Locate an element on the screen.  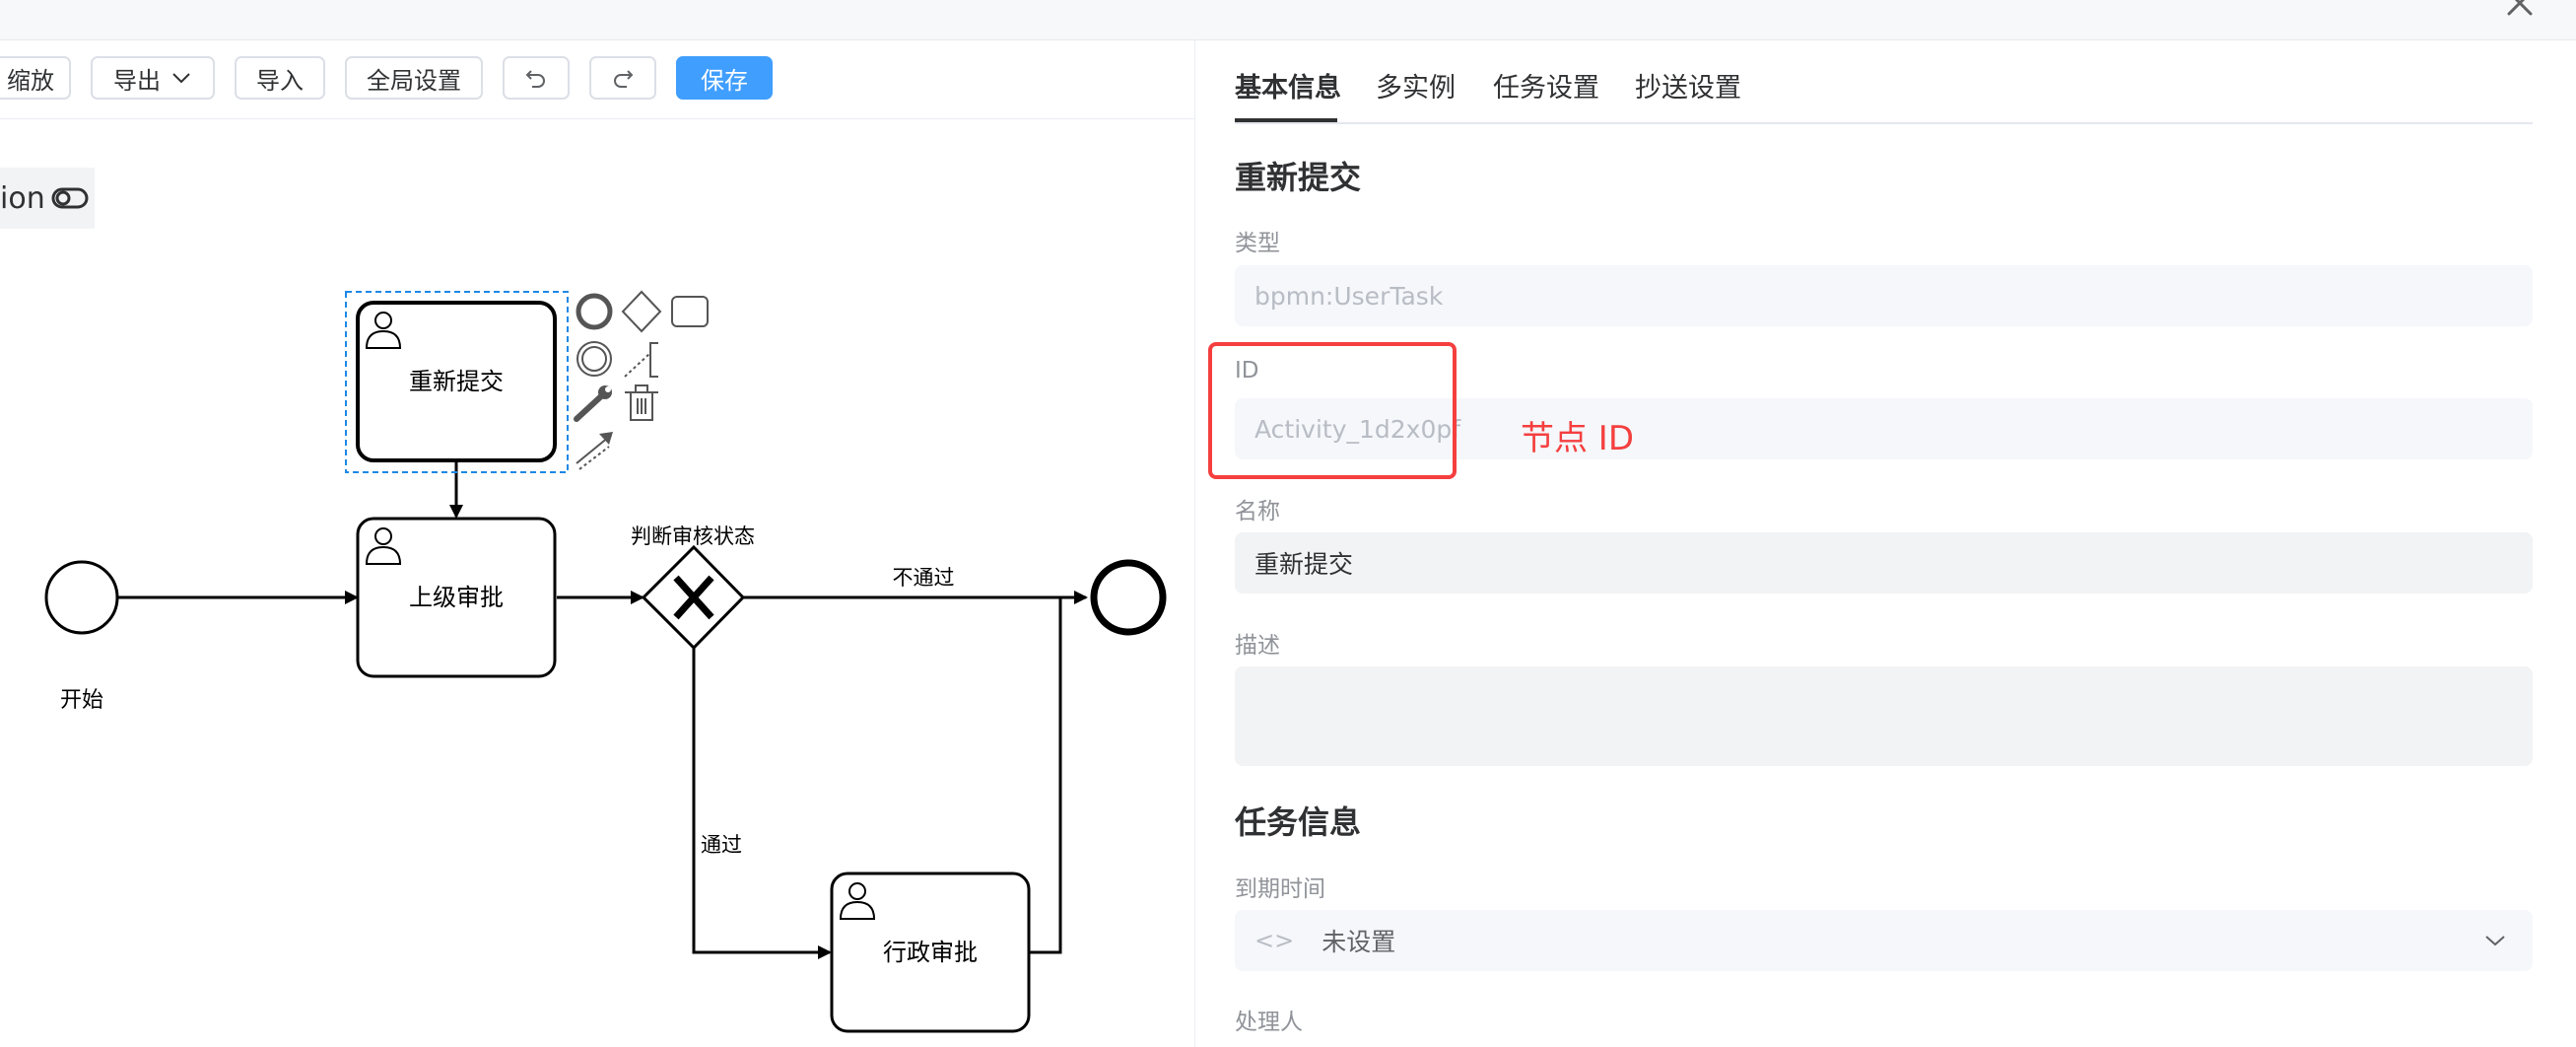
global-settings-label: 全局设置 is located at coordinates (414, 80).